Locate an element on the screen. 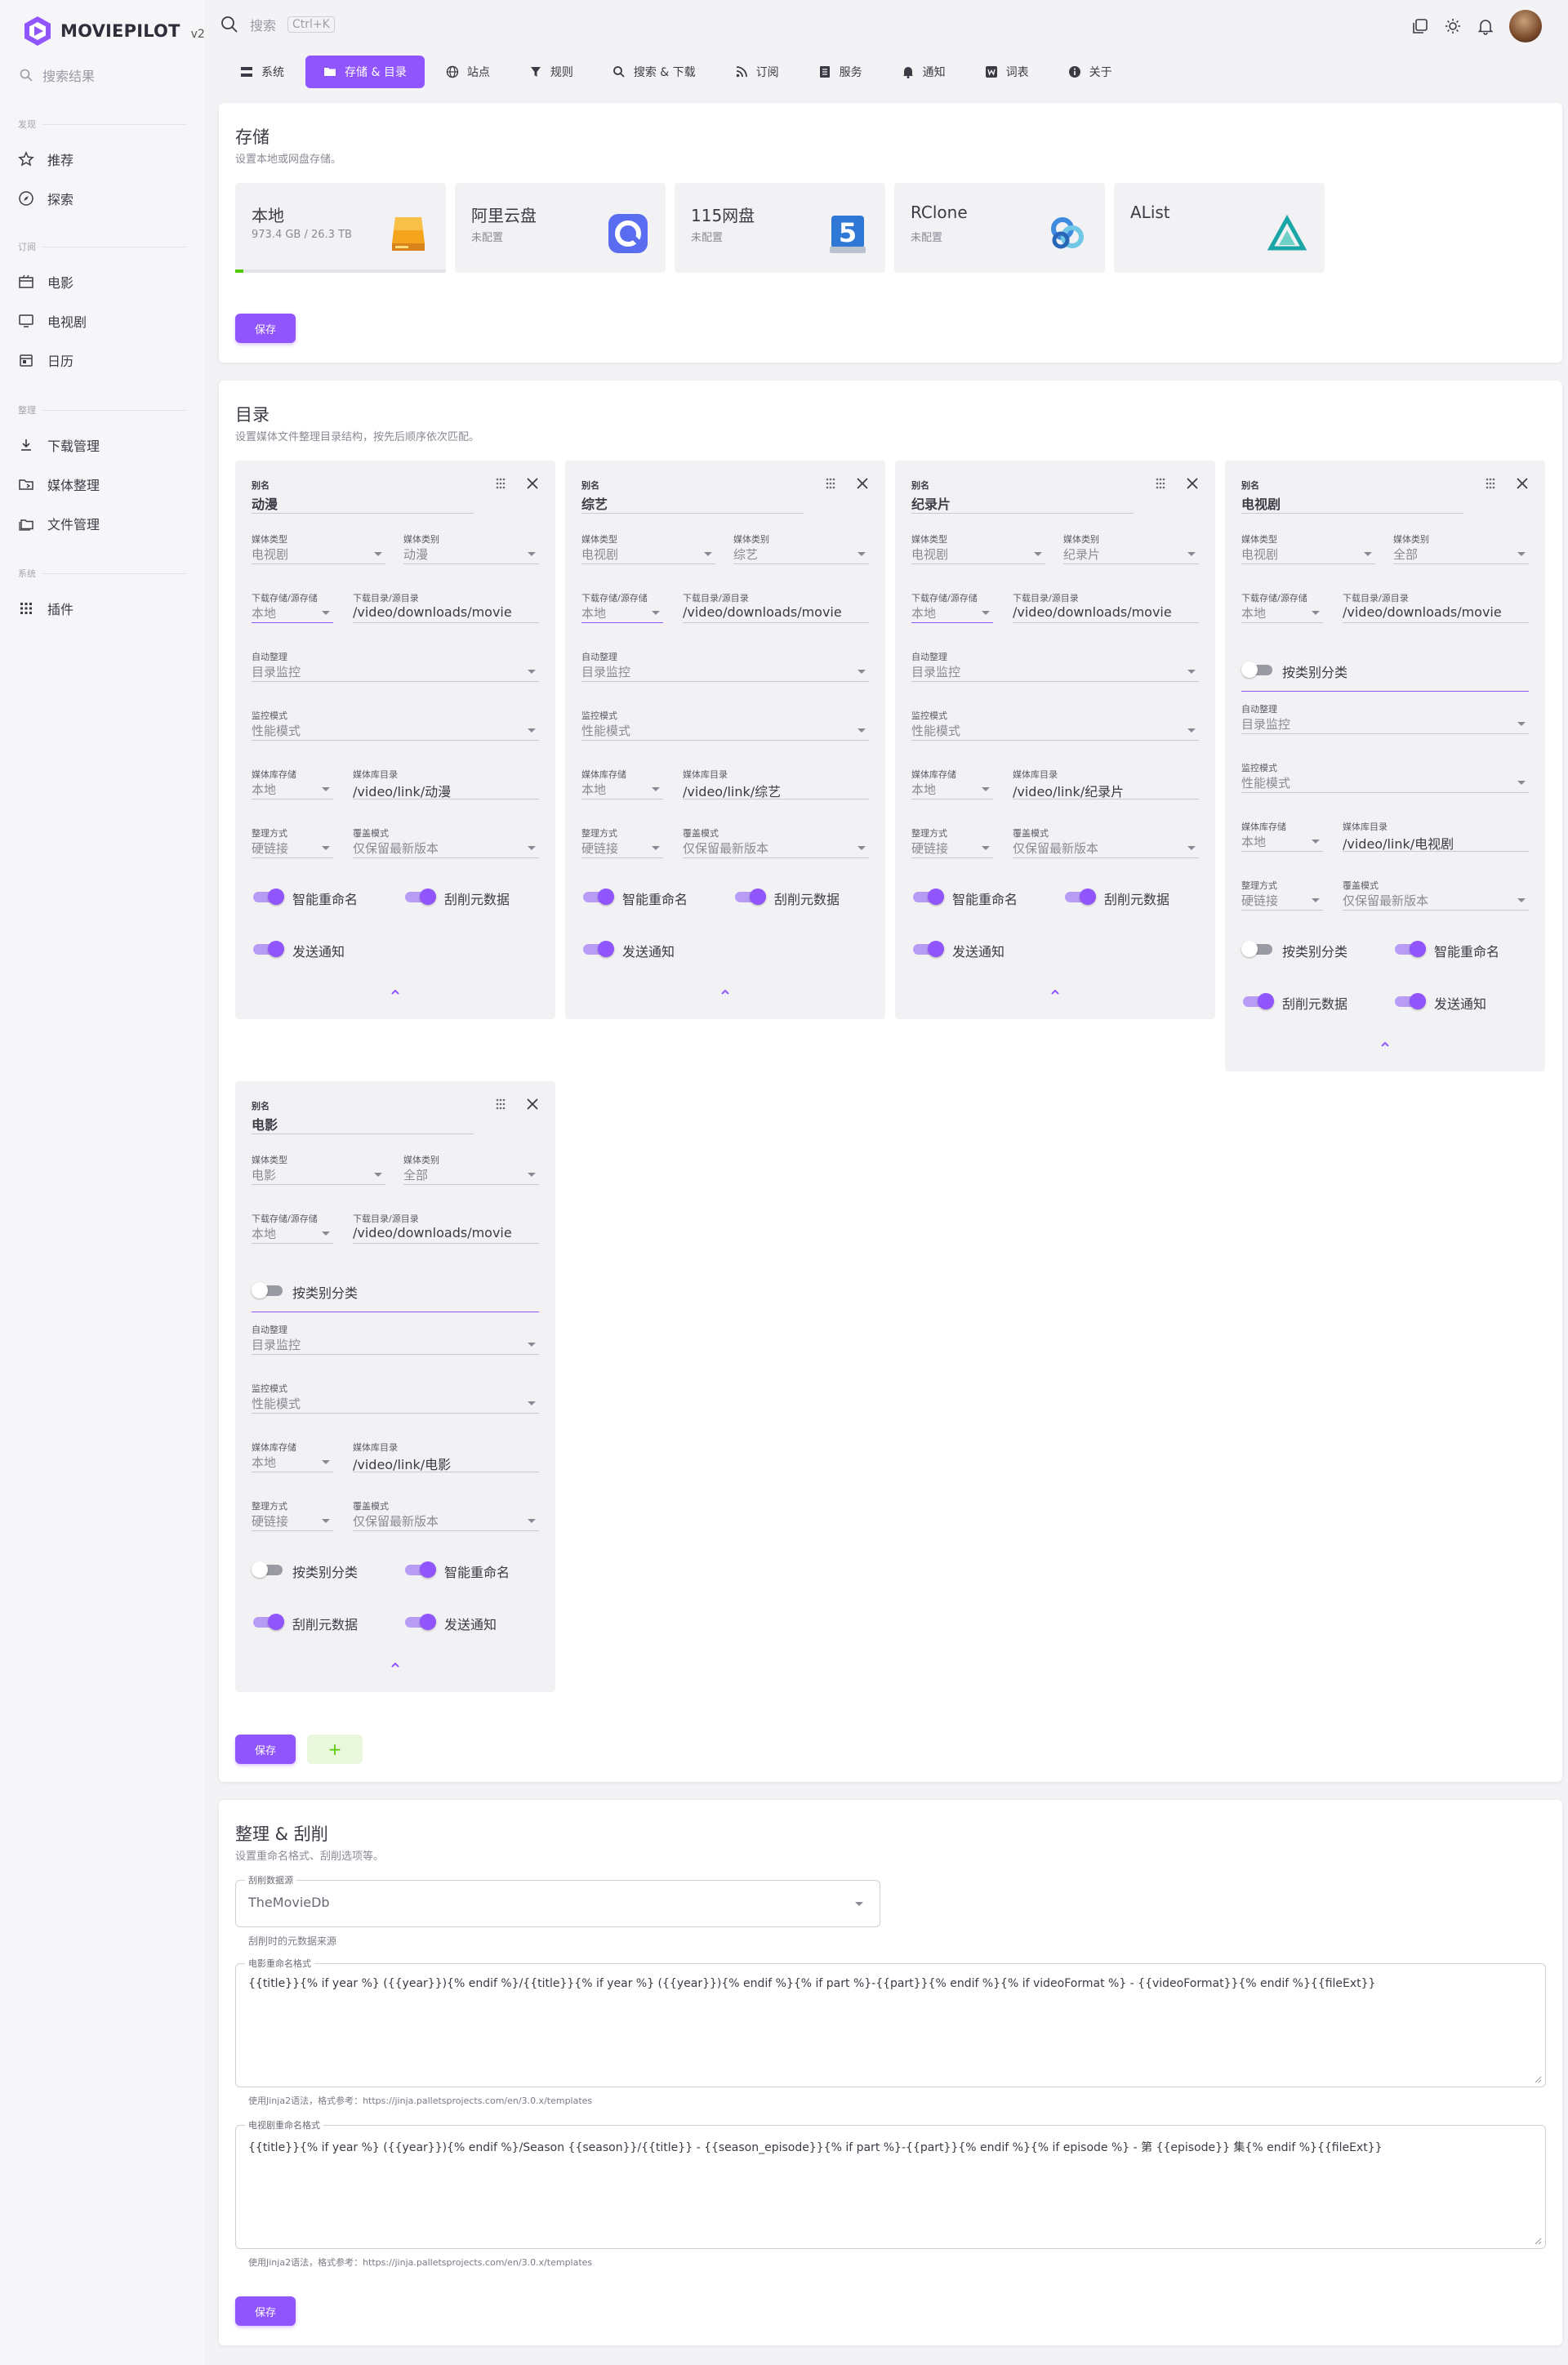 The height and width of the screenshot is (2365, 1568). sidebar-item-plugins: 插件 is located at coordinates (103, 608).